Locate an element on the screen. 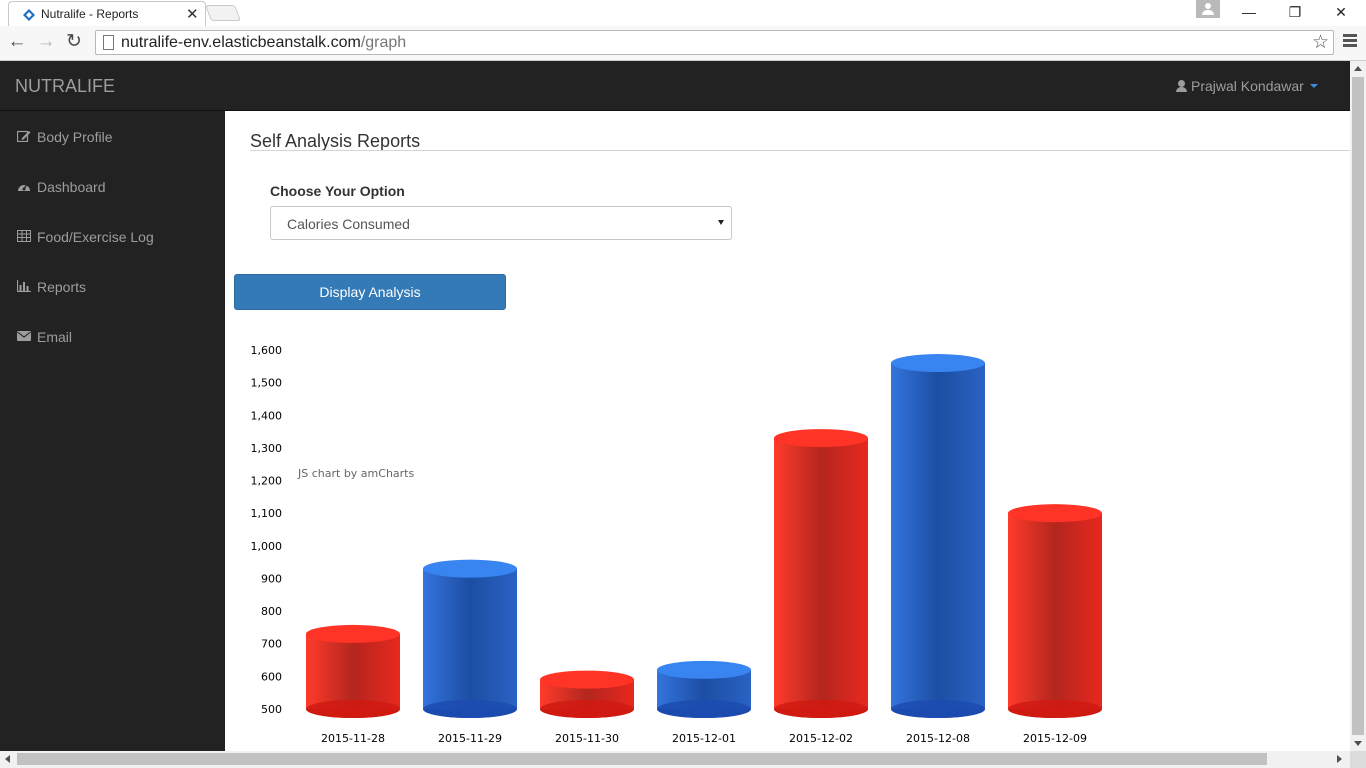 The height and width of the screenshot is (768, 1366). y-tick-label: 1,300 is located at coordinates (267, 448).